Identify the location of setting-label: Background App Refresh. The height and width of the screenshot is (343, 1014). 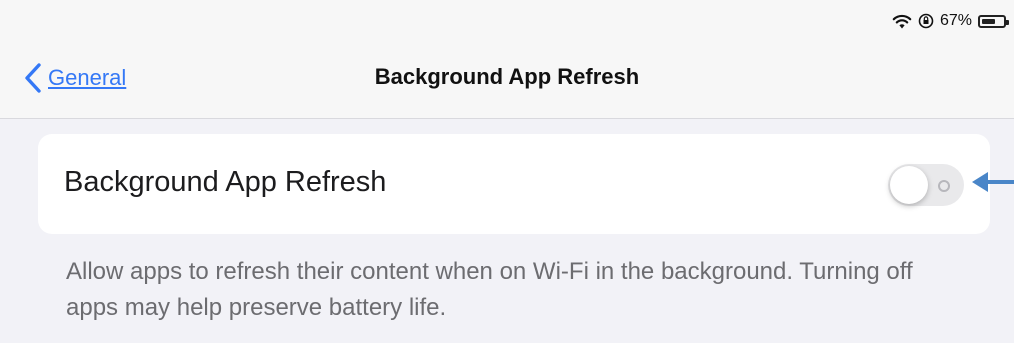
(225, 182).